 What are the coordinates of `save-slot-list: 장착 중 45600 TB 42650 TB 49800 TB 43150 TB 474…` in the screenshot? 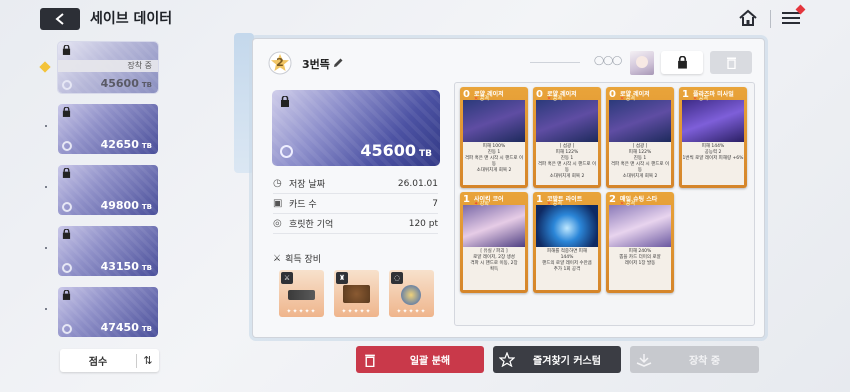 It's located at (108, 194).